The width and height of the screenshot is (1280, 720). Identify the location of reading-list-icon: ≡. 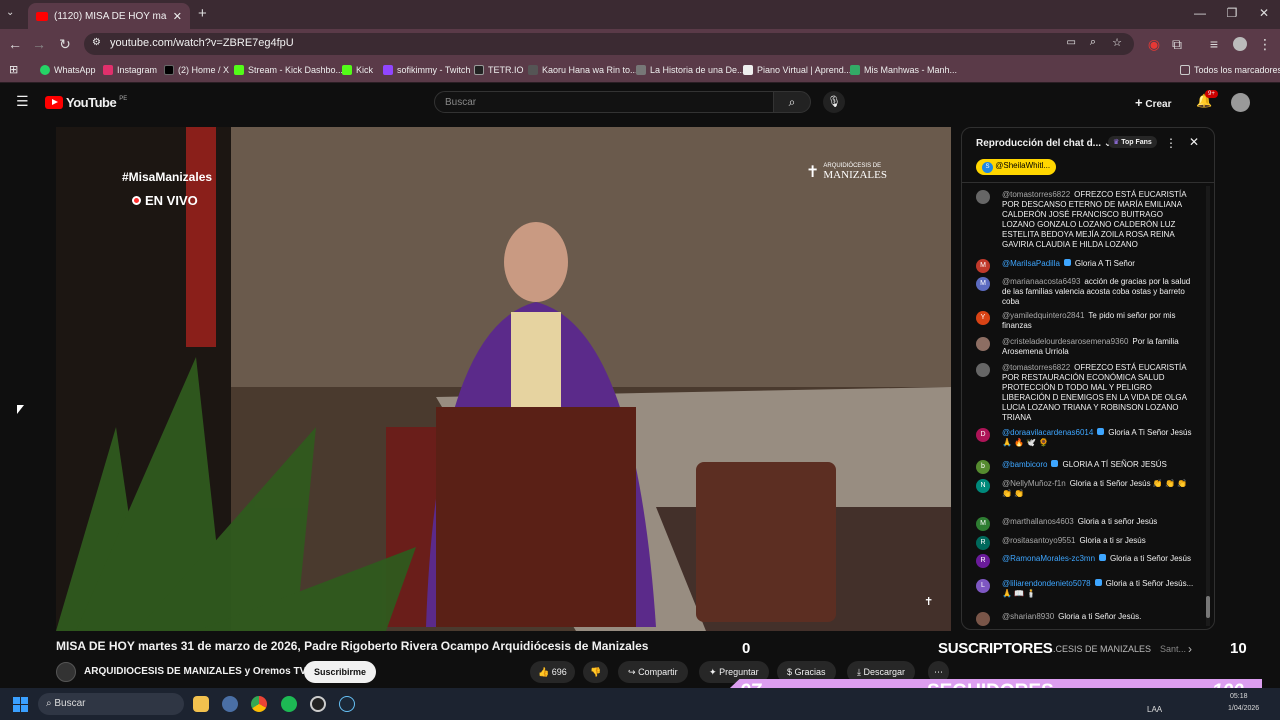
(1214, 44).